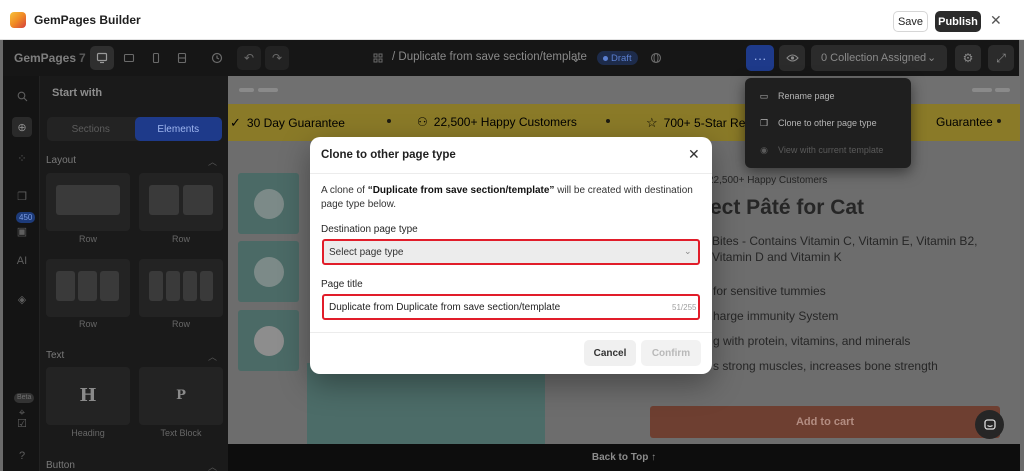  What do you see at coordinates (45, 58) in the screenshot?
I see `brand-label: GemPages` at bounding box center [45, 58].